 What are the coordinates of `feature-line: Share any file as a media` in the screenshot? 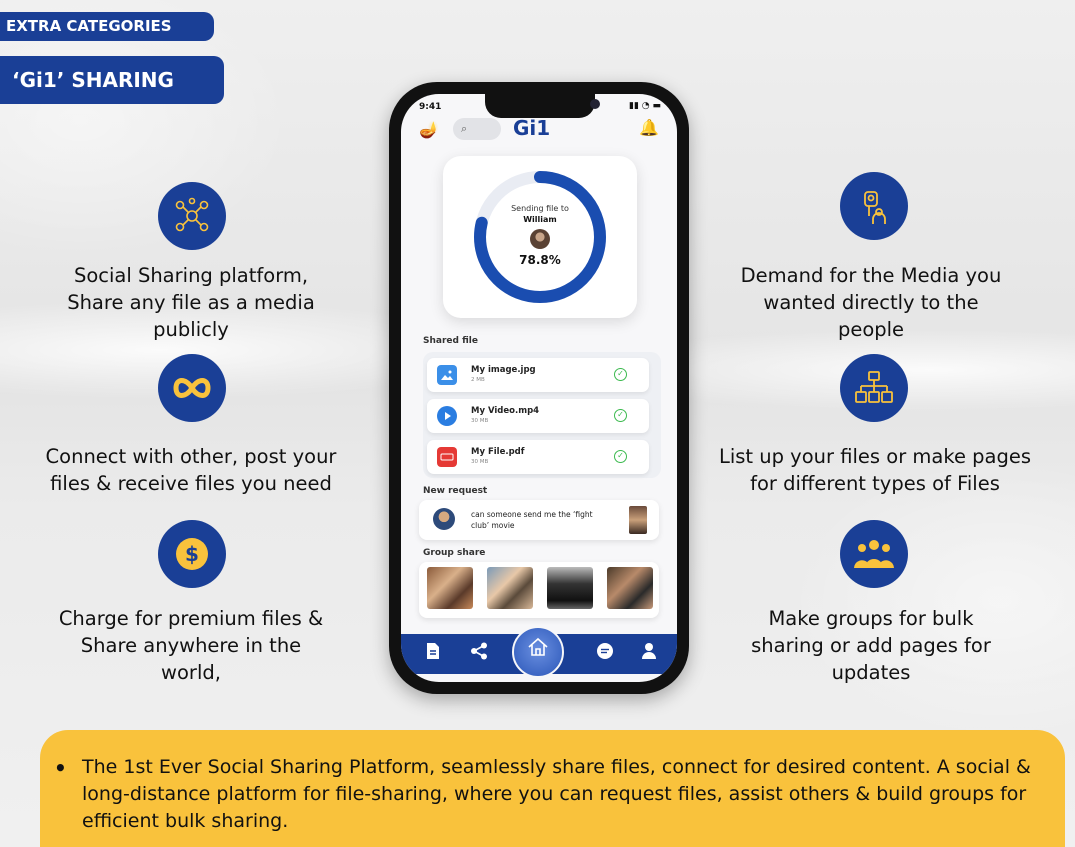 It's located at (191, 302).